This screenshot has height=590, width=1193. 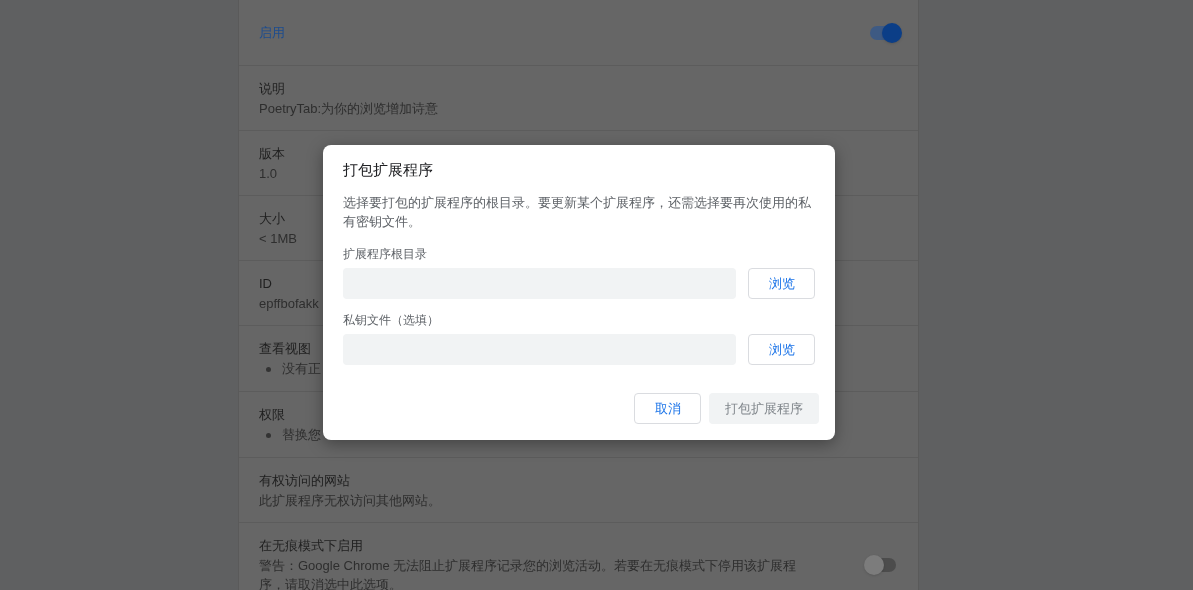 What do you see at coordinates (272, 415) in the screenshot?
I see `field-label: 权限` at bounding box center [272, 415].